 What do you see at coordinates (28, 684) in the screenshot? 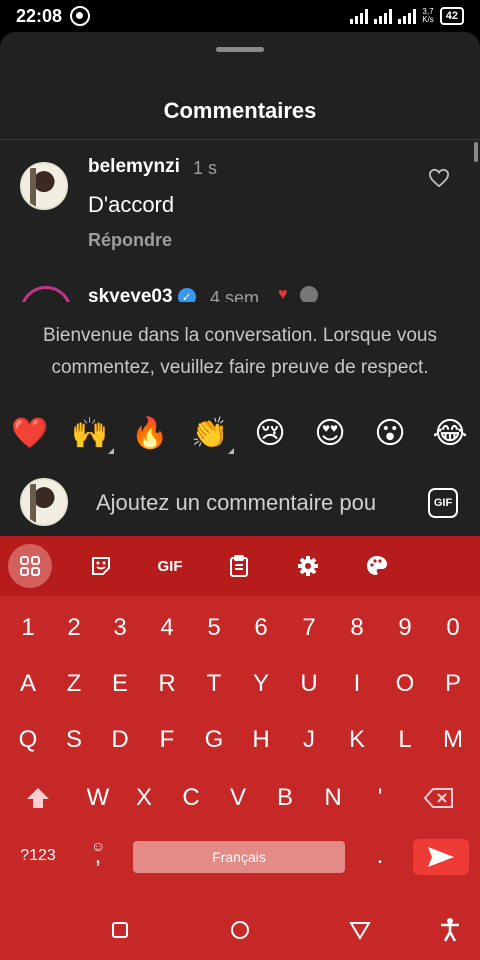
I see `key-a: A` at bounding box center [28, 684].